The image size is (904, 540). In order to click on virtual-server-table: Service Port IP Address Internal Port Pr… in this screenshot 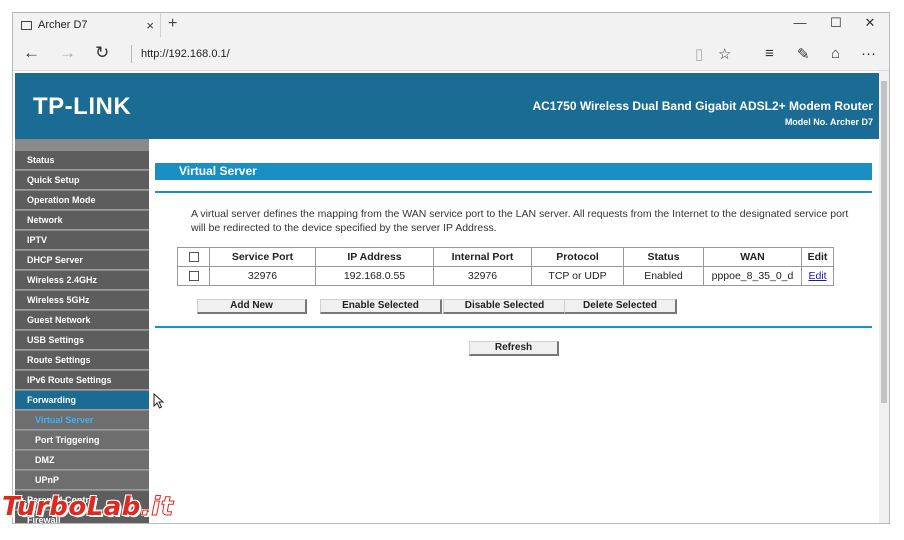, I will do `click(505, 266)`.